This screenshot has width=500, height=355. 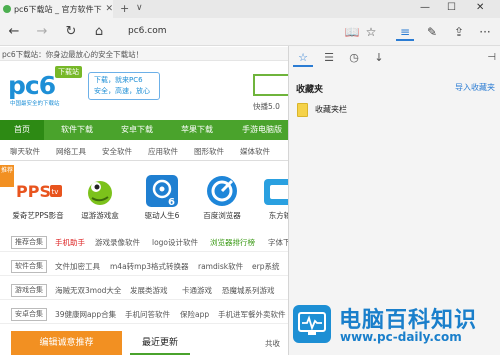 I want to click on main-menu: 首页 软件下载 安卓下载 苹果下载 手游电脑版, so click(x=144, y=130).